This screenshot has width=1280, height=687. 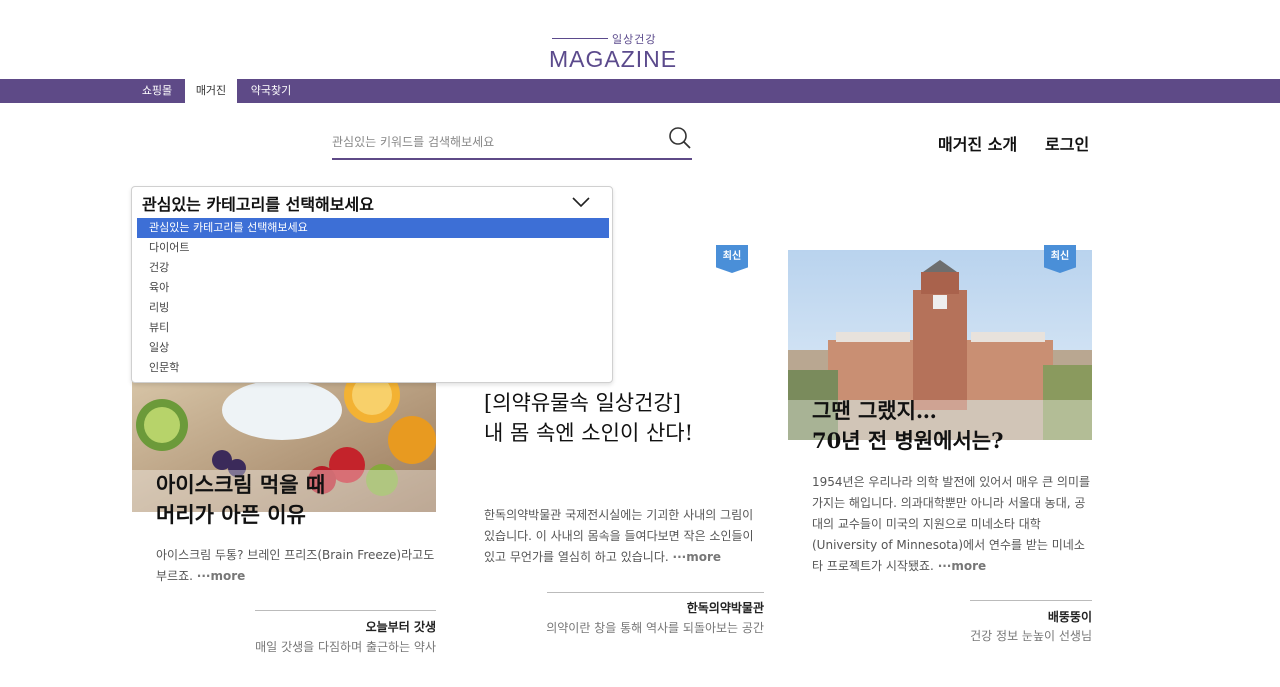 I want to click on card-1-author-subtitle: 매일 갓생을 다짐하며 출근하는 약사, so click(x=345, y=647).